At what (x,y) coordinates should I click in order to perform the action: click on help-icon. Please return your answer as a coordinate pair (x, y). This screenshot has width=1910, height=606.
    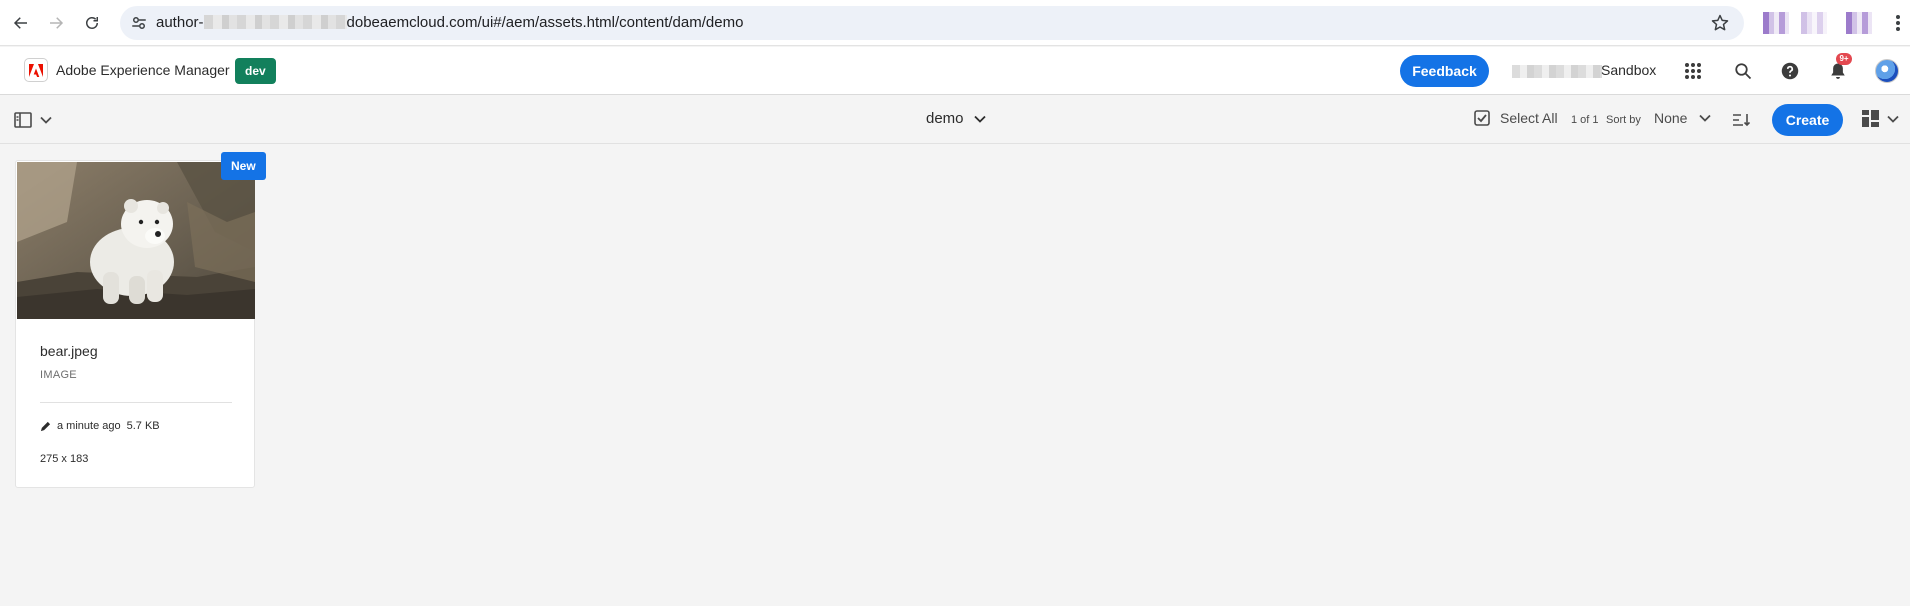
    Looking at the image, I should click on (1790, 71).